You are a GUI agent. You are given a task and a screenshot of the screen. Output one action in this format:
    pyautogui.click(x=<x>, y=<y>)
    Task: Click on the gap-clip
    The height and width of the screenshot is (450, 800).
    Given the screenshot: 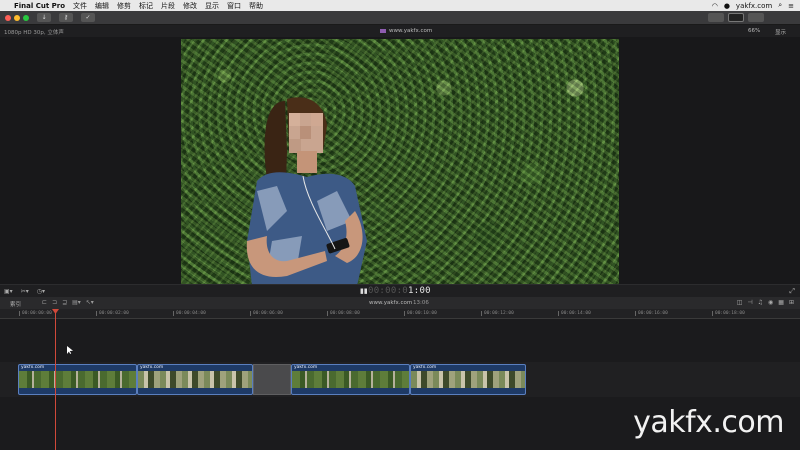 What is the action you would take?
    pyautogui.click(x=272, y=379)
    